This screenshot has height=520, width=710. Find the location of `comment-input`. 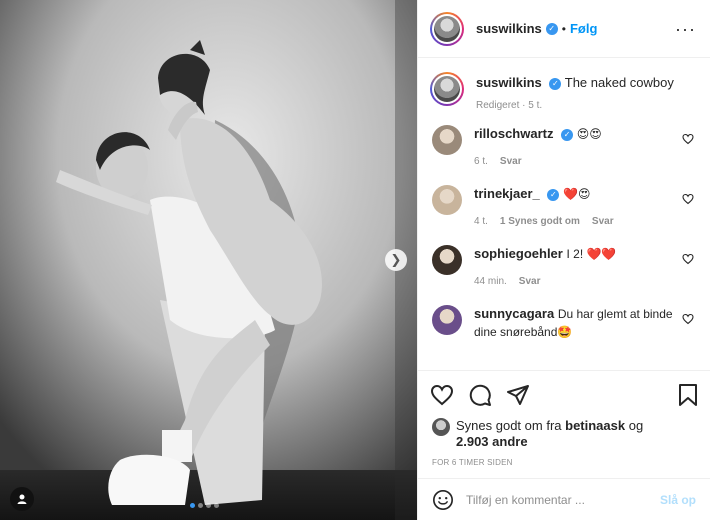

comment-input is located at coordinates (563, 499).